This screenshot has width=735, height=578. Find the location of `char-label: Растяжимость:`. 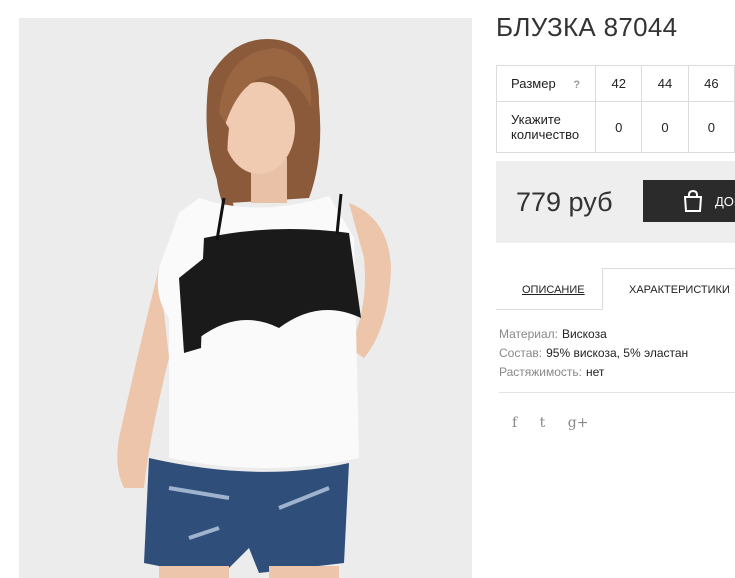

char-label: Растяжимость: is located at coordinates (541, 372).